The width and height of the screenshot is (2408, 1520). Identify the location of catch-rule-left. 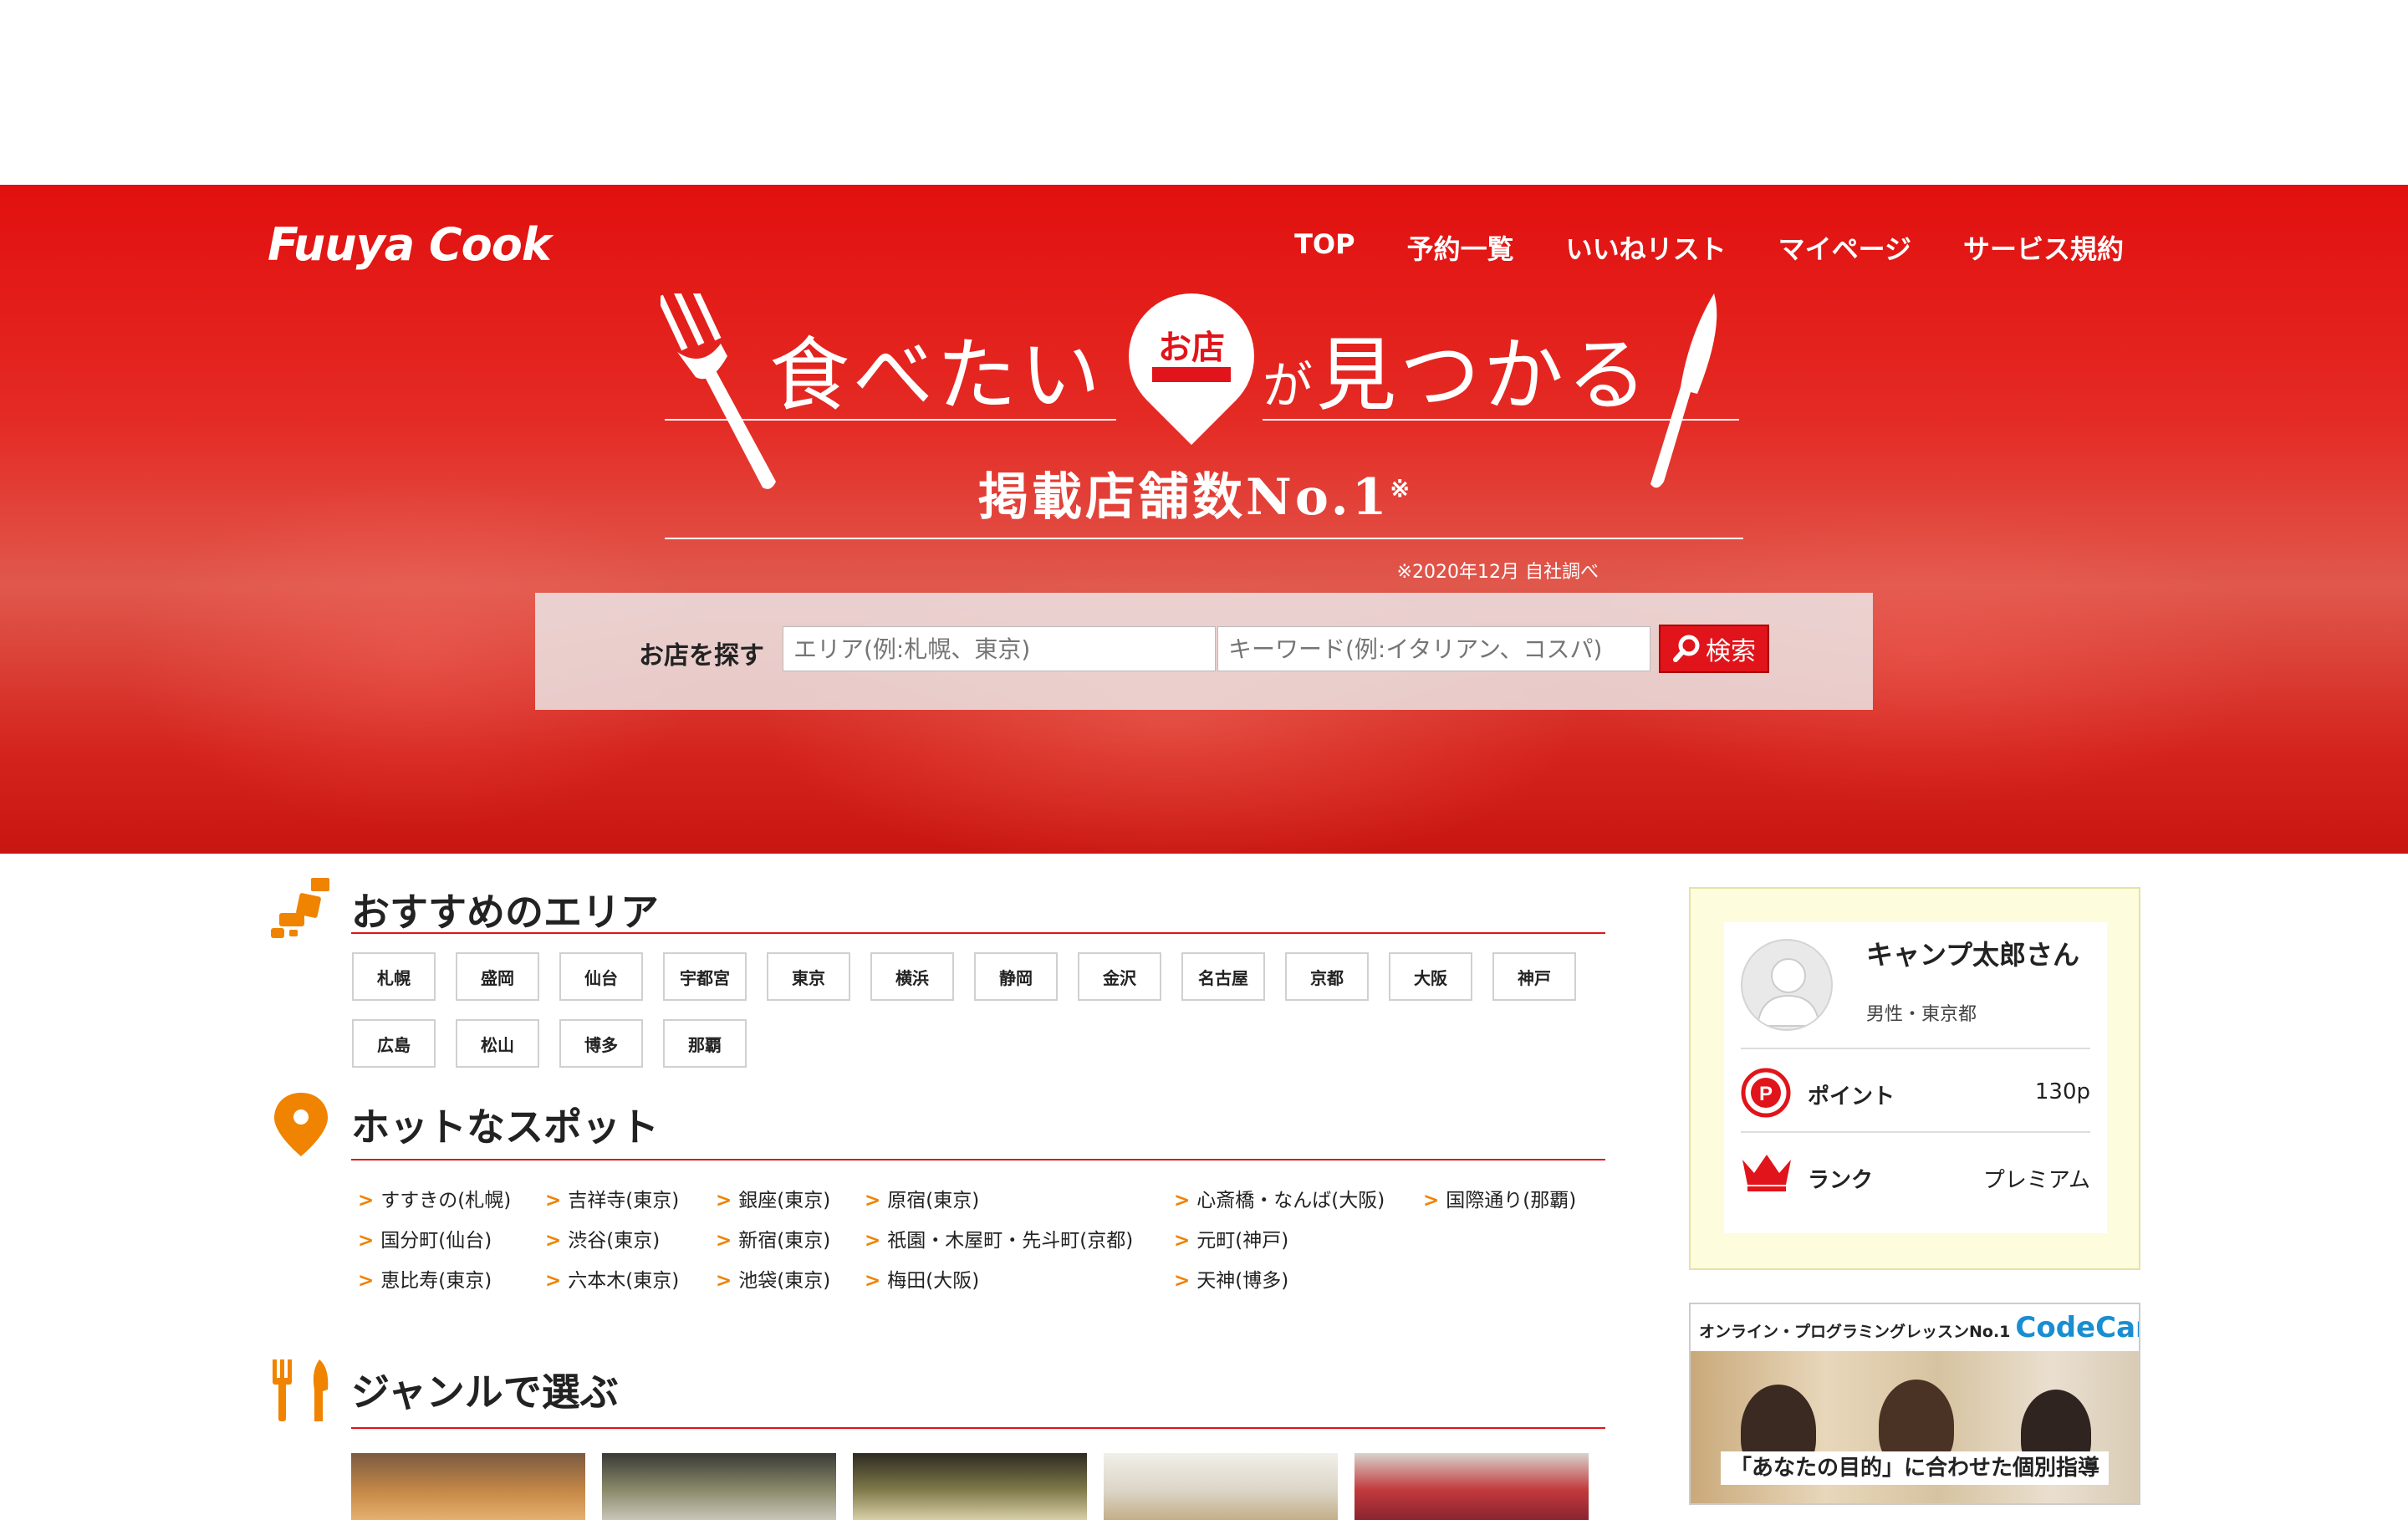
(890, 420).